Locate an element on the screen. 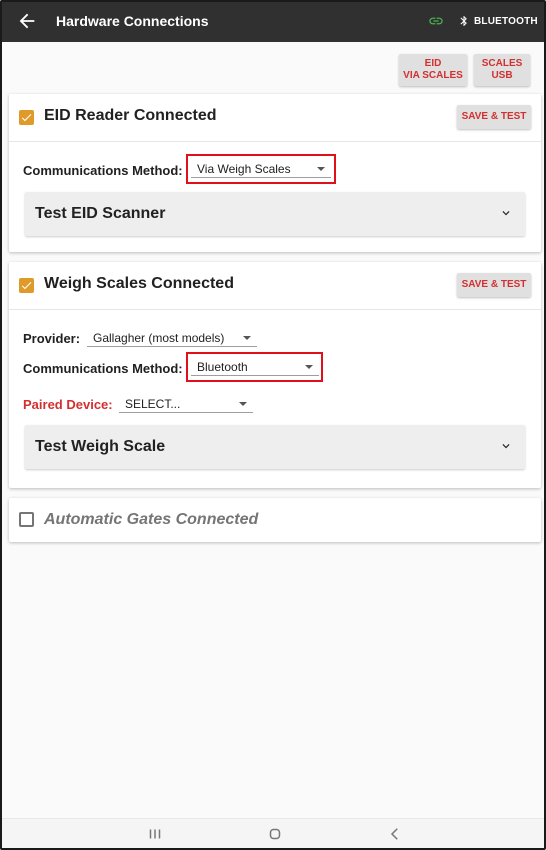 The height and width of the screenshot is (850, 546). provider-dropdown: Gallagher (most models) is located at coordinates (172, 338).